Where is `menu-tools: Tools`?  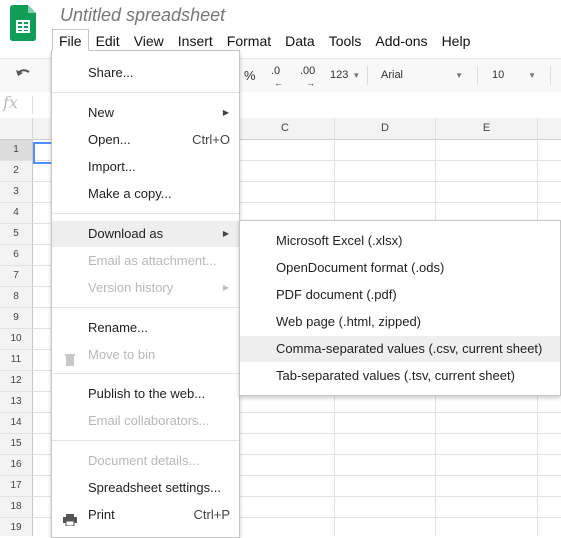
menu-tools: Tools is located at coordinates (345, 40).